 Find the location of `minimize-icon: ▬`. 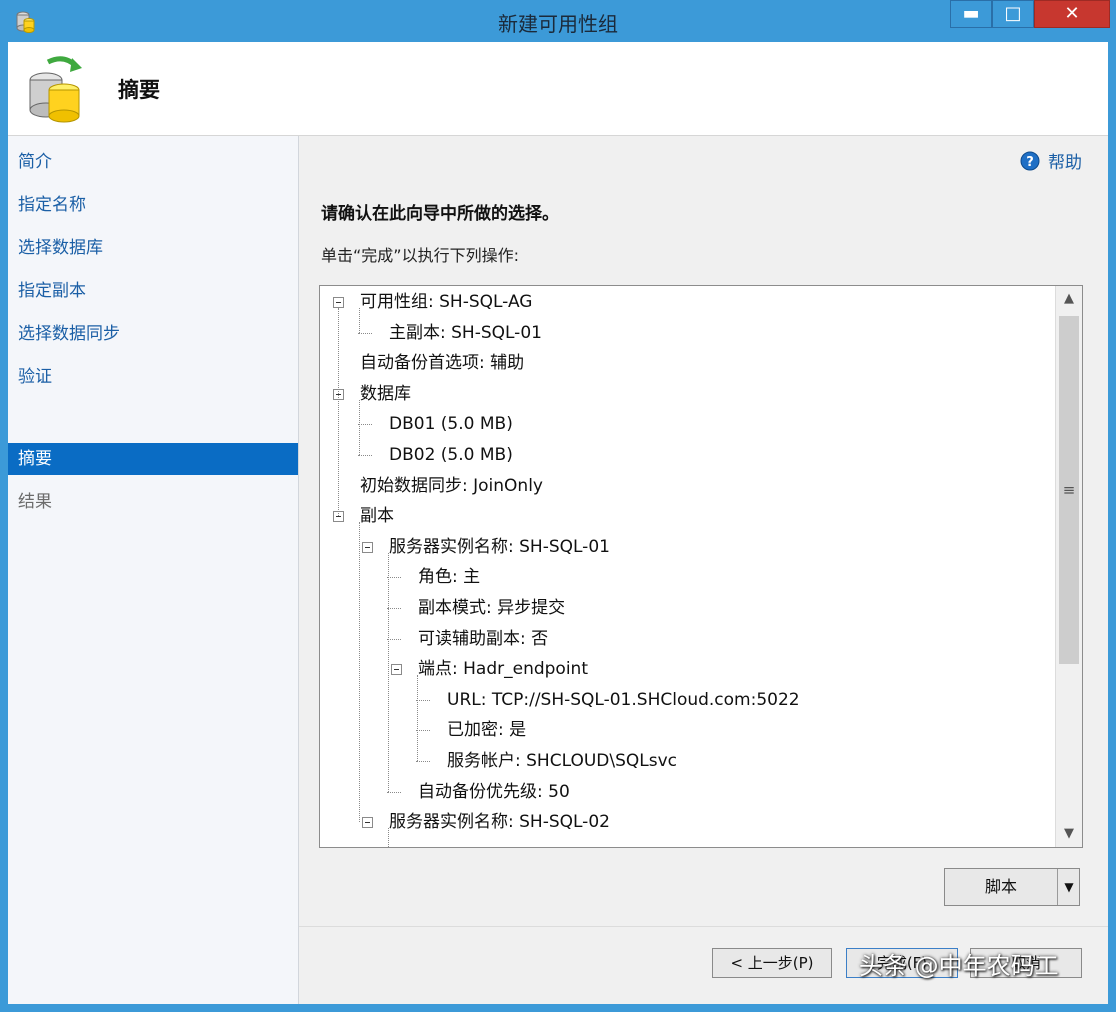

minimize-icon: ▬ is located at coordinates (971, 13).